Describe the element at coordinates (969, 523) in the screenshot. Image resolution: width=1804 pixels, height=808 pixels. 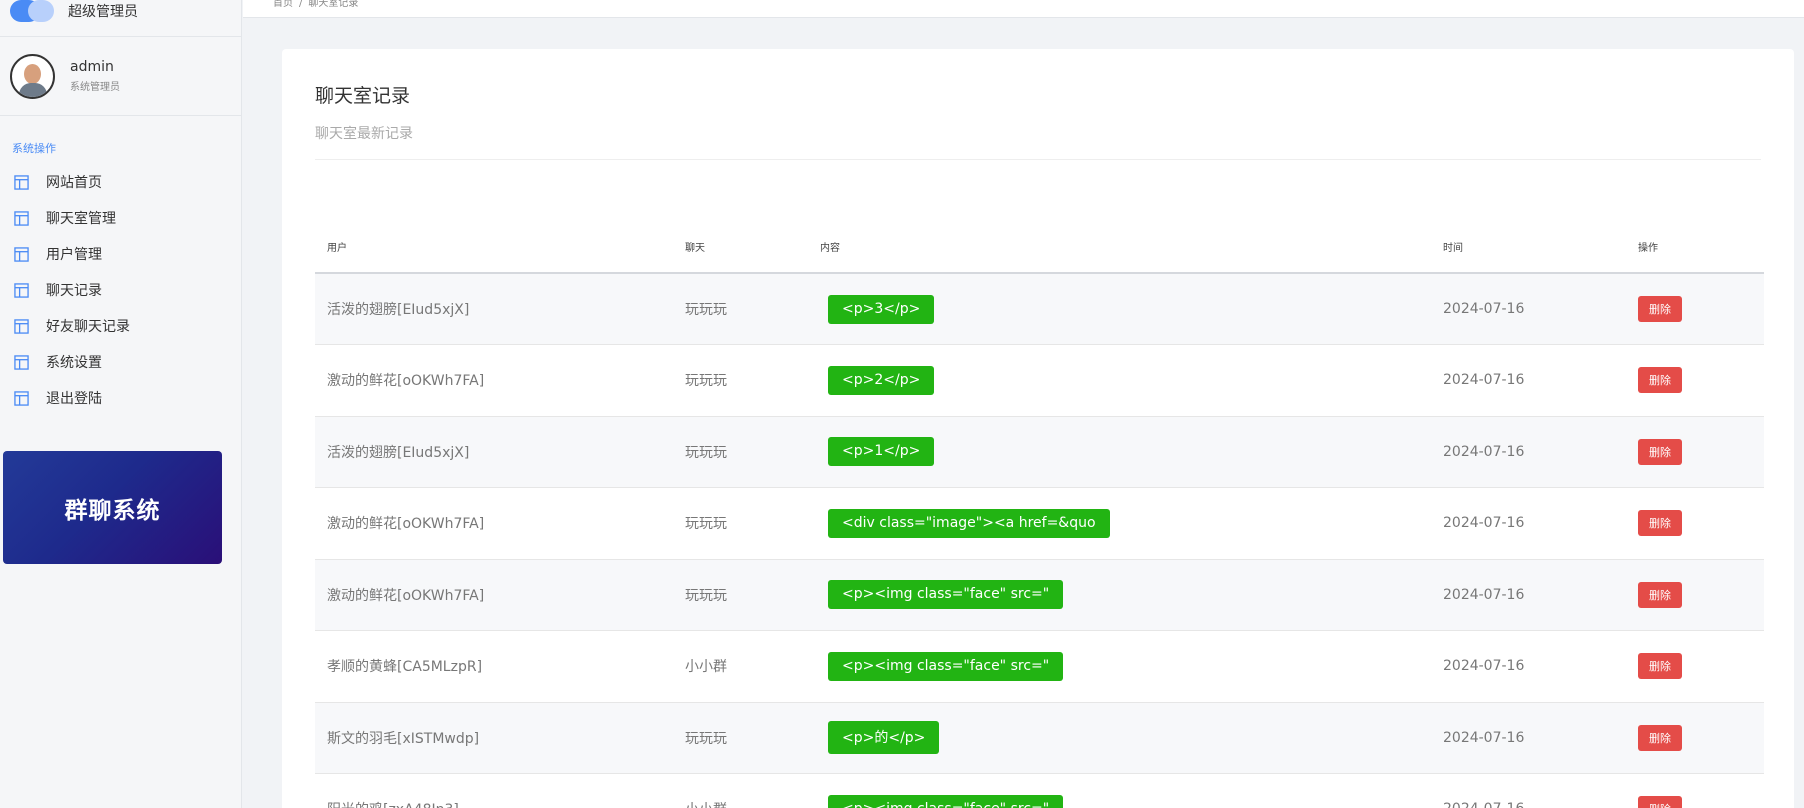
I see `content-tag: <div class="image"><a href=&quo` at that location.